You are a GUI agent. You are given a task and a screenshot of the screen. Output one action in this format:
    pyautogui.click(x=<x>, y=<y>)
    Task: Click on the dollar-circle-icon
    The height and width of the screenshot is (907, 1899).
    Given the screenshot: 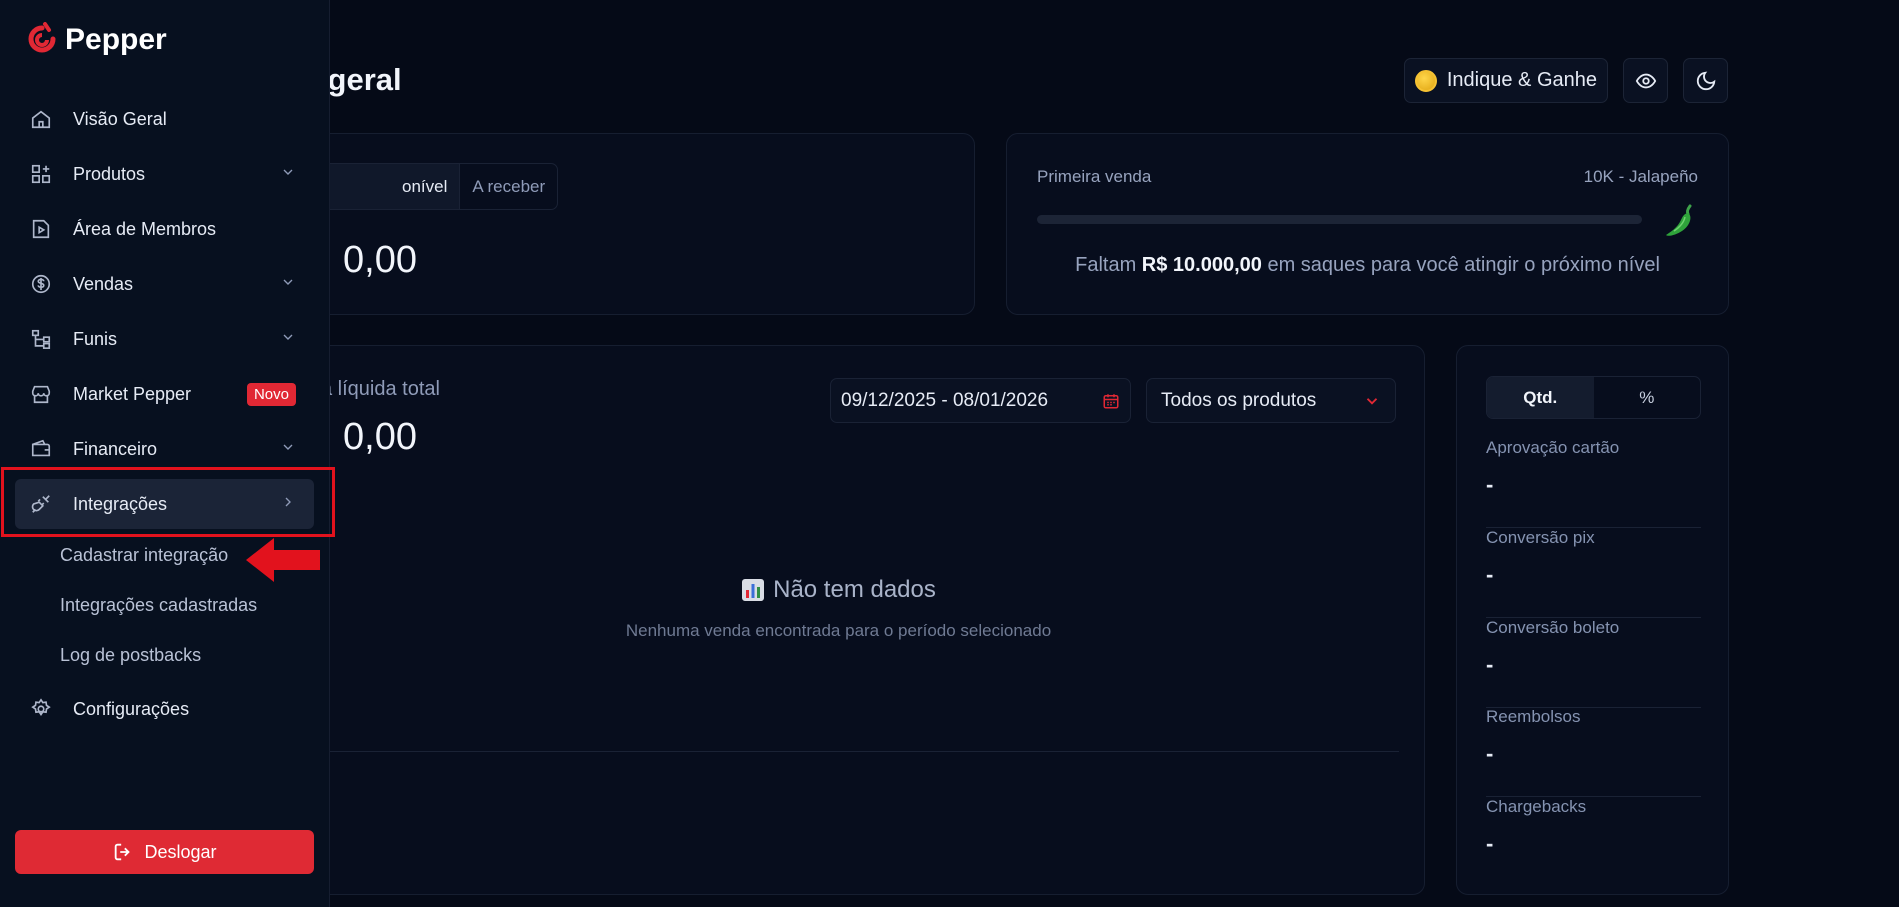 What is the action you would take?
    pyautogui.click(x=41, y=284)
    